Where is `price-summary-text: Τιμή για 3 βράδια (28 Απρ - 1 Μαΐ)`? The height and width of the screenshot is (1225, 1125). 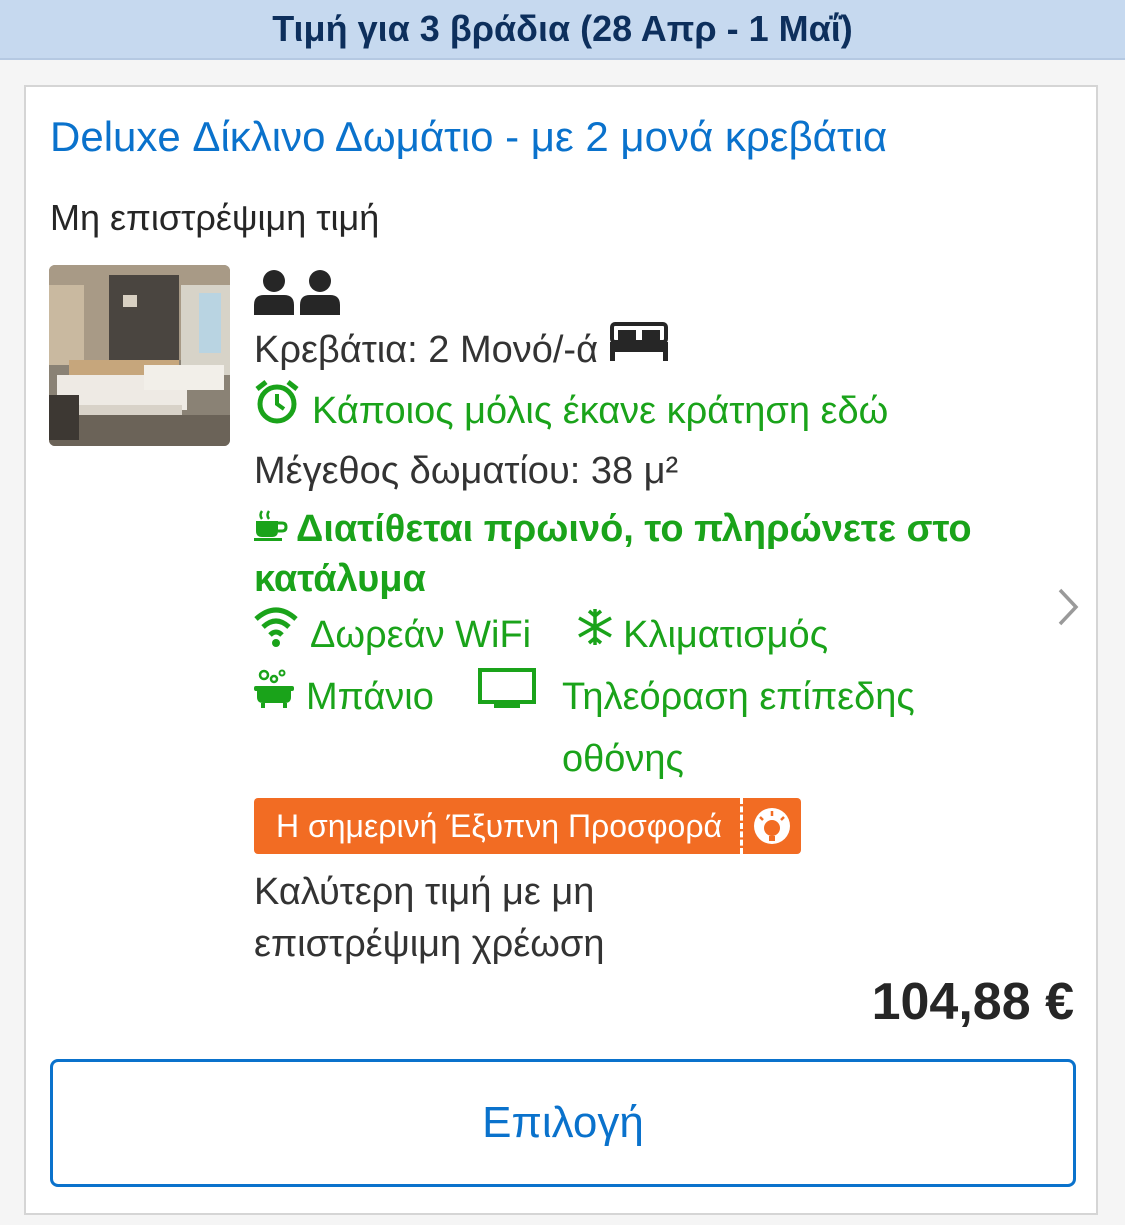
price-summary-text: Τιμή για 3 βράδια (28 Απρ - 1 Μαΐ) is located at coordinates (562, 28).